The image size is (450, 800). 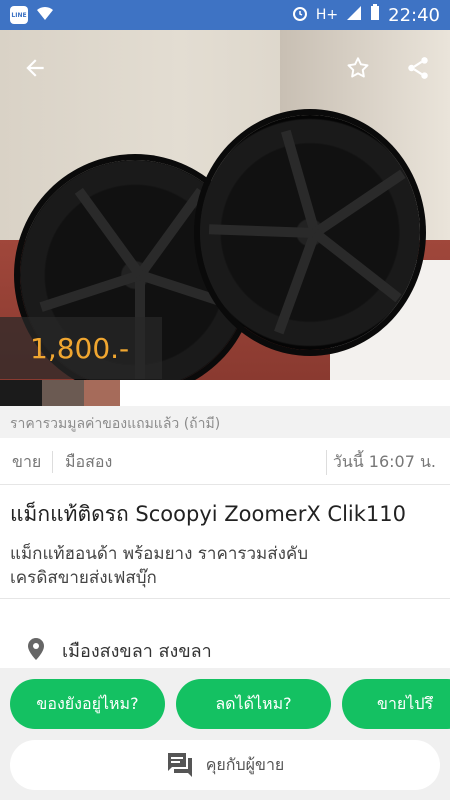 What do you see at coordinates (310, 232) in the screenshot?
I see `wheel-image-back` at bounding box center [310, 232].